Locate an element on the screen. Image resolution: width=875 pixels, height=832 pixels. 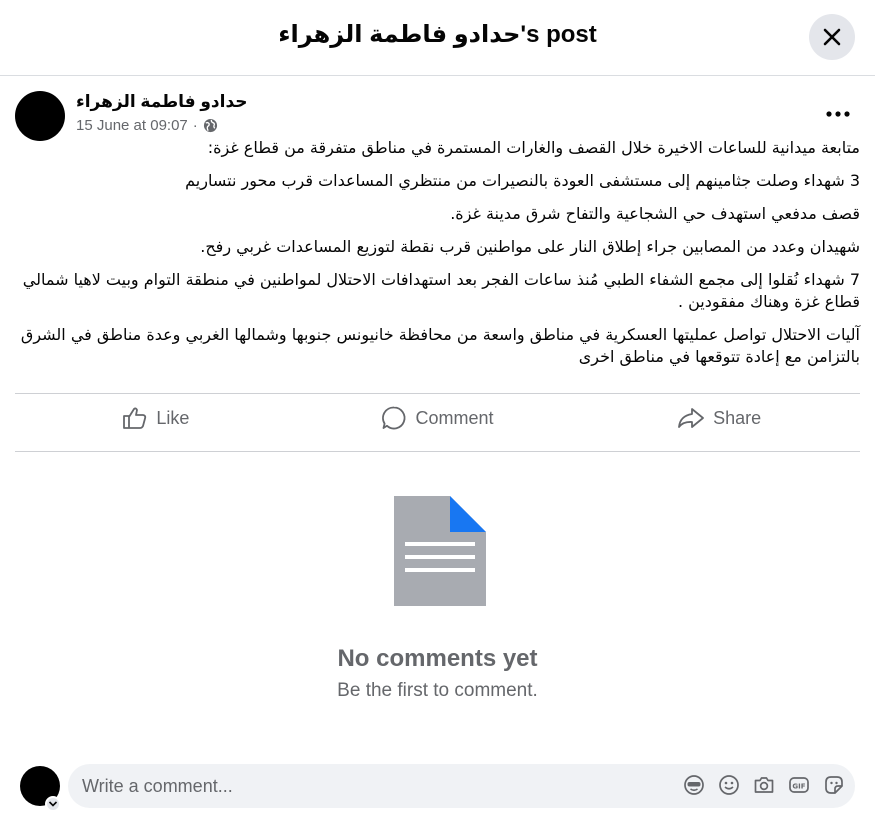
more-dots-icon is located at coordinates (838, 114).